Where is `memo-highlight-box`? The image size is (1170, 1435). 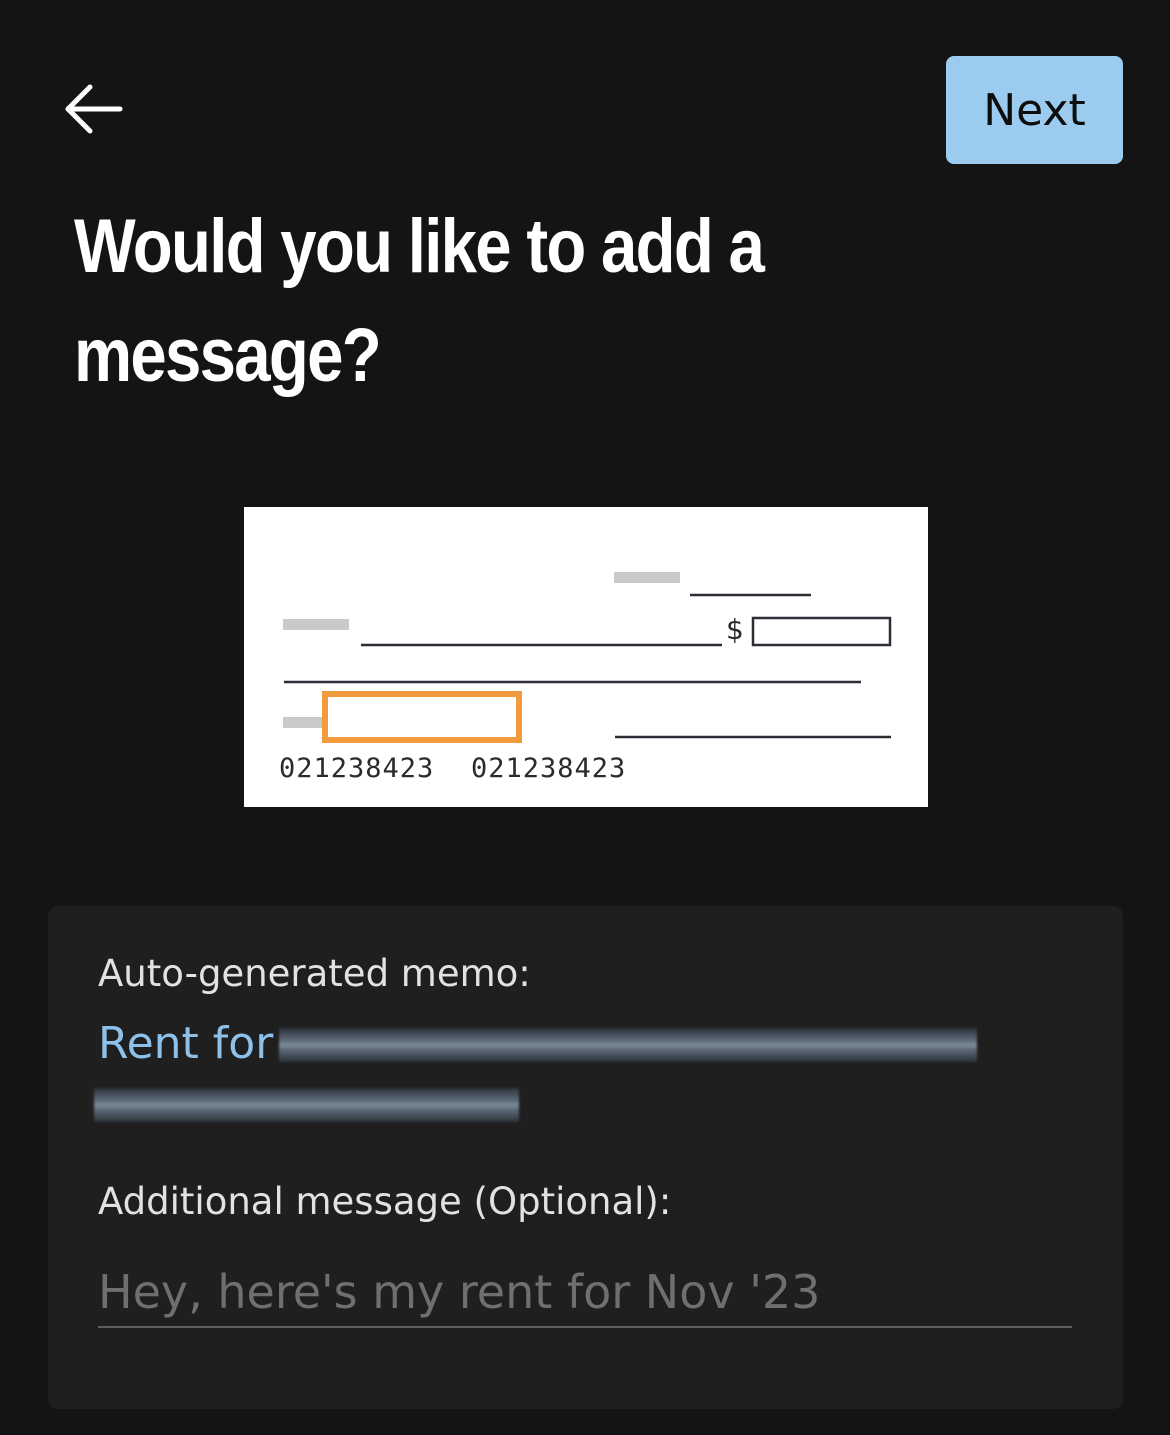 memo-highlight-box is located at coordinates (422, 717).